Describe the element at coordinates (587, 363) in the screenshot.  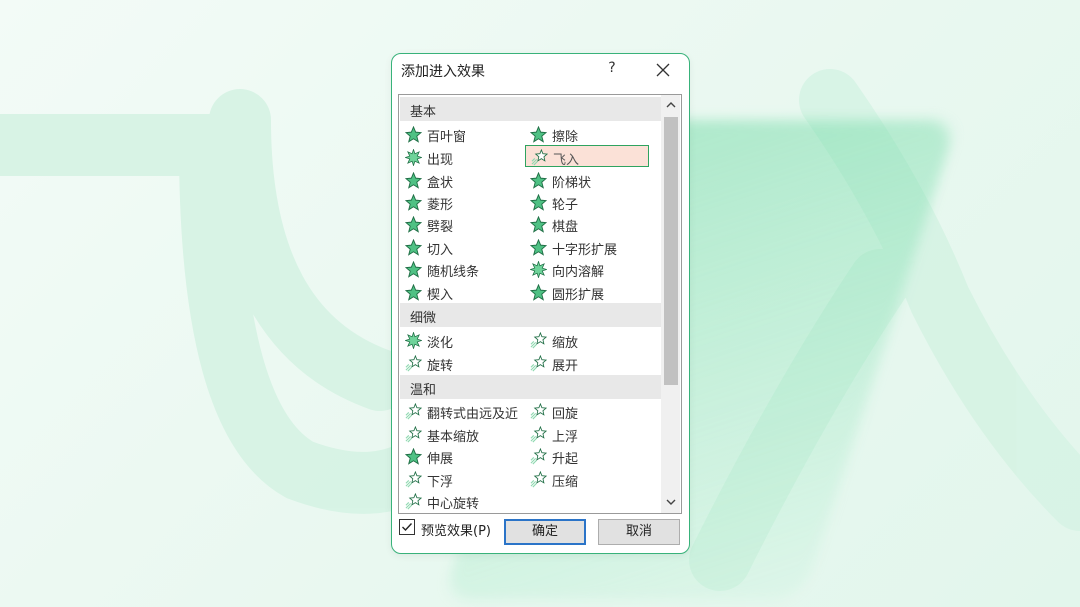
I see `effect-item: 展开` at that location.